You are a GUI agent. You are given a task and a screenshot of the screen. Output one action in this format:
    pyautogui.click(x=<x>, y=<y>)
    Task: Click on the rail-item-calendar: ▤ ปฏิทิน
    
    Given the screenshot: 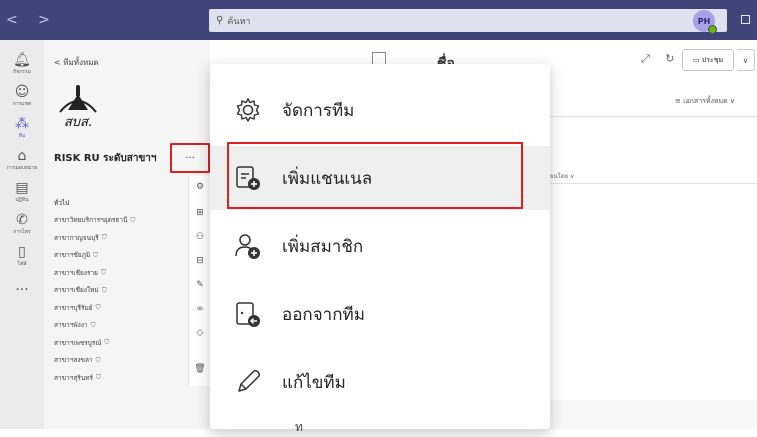 What is the action you would take?
    pyautogui.click(x=22, y=192)
    